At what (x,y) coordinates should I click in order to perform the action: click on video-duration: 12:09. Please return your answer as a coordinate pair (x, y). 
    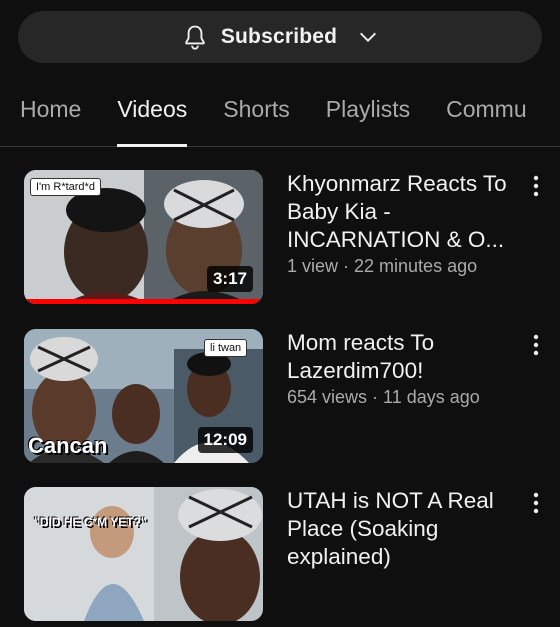
    Looking at the image, I should click on (225, 440).